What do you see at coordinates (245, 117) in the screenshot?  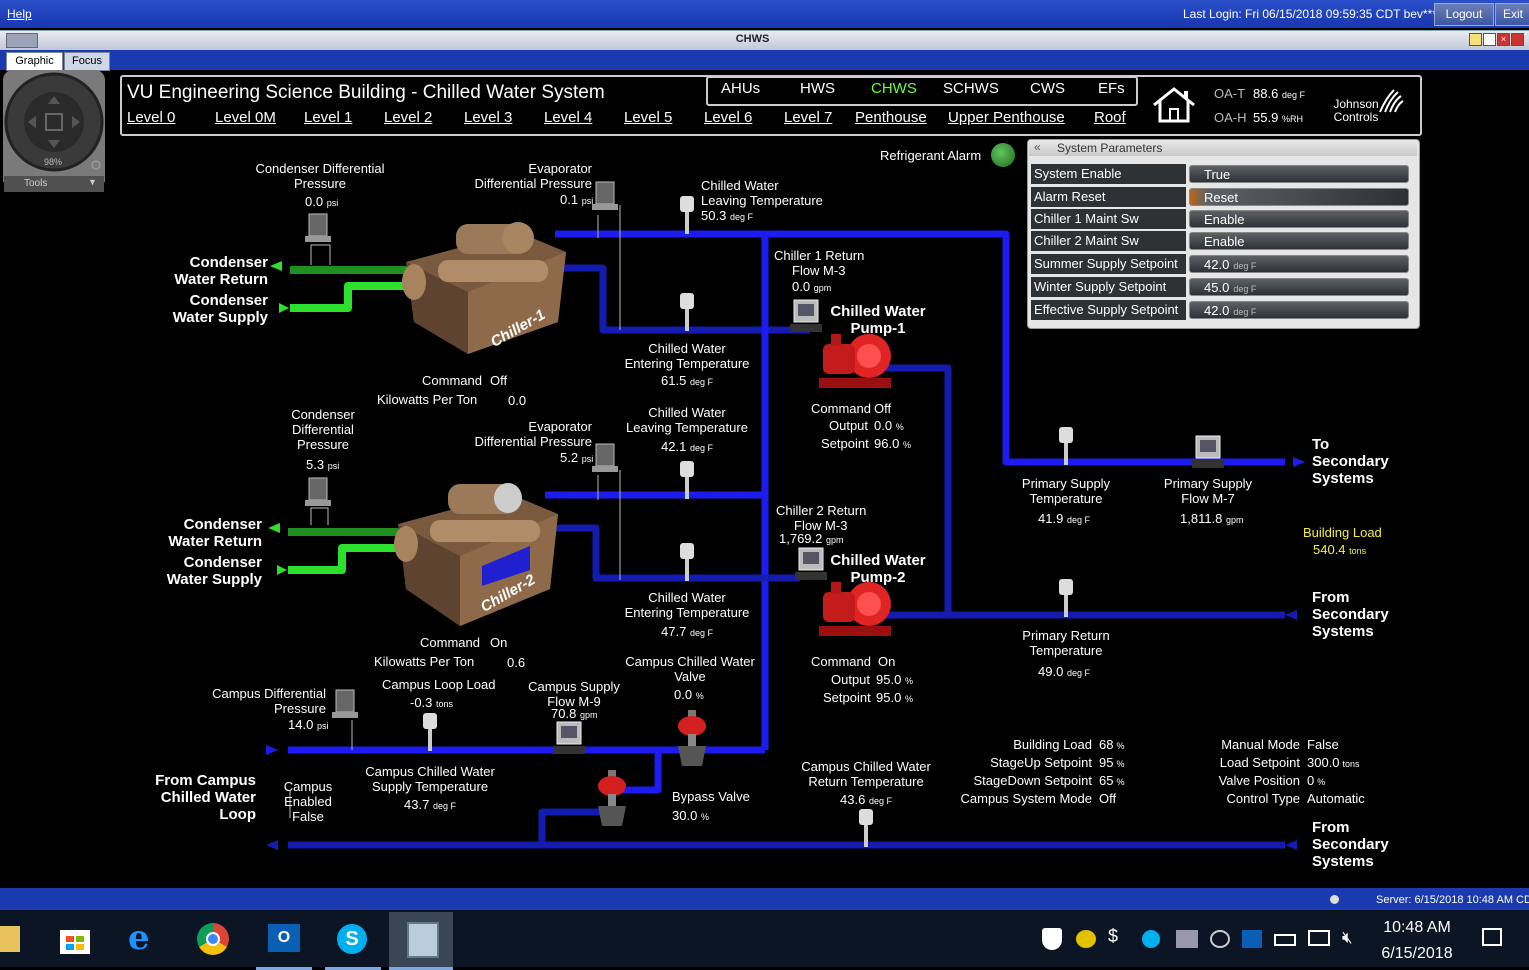 I see `nav-level-0m: Level 0M` at bounding box center [245, 117].